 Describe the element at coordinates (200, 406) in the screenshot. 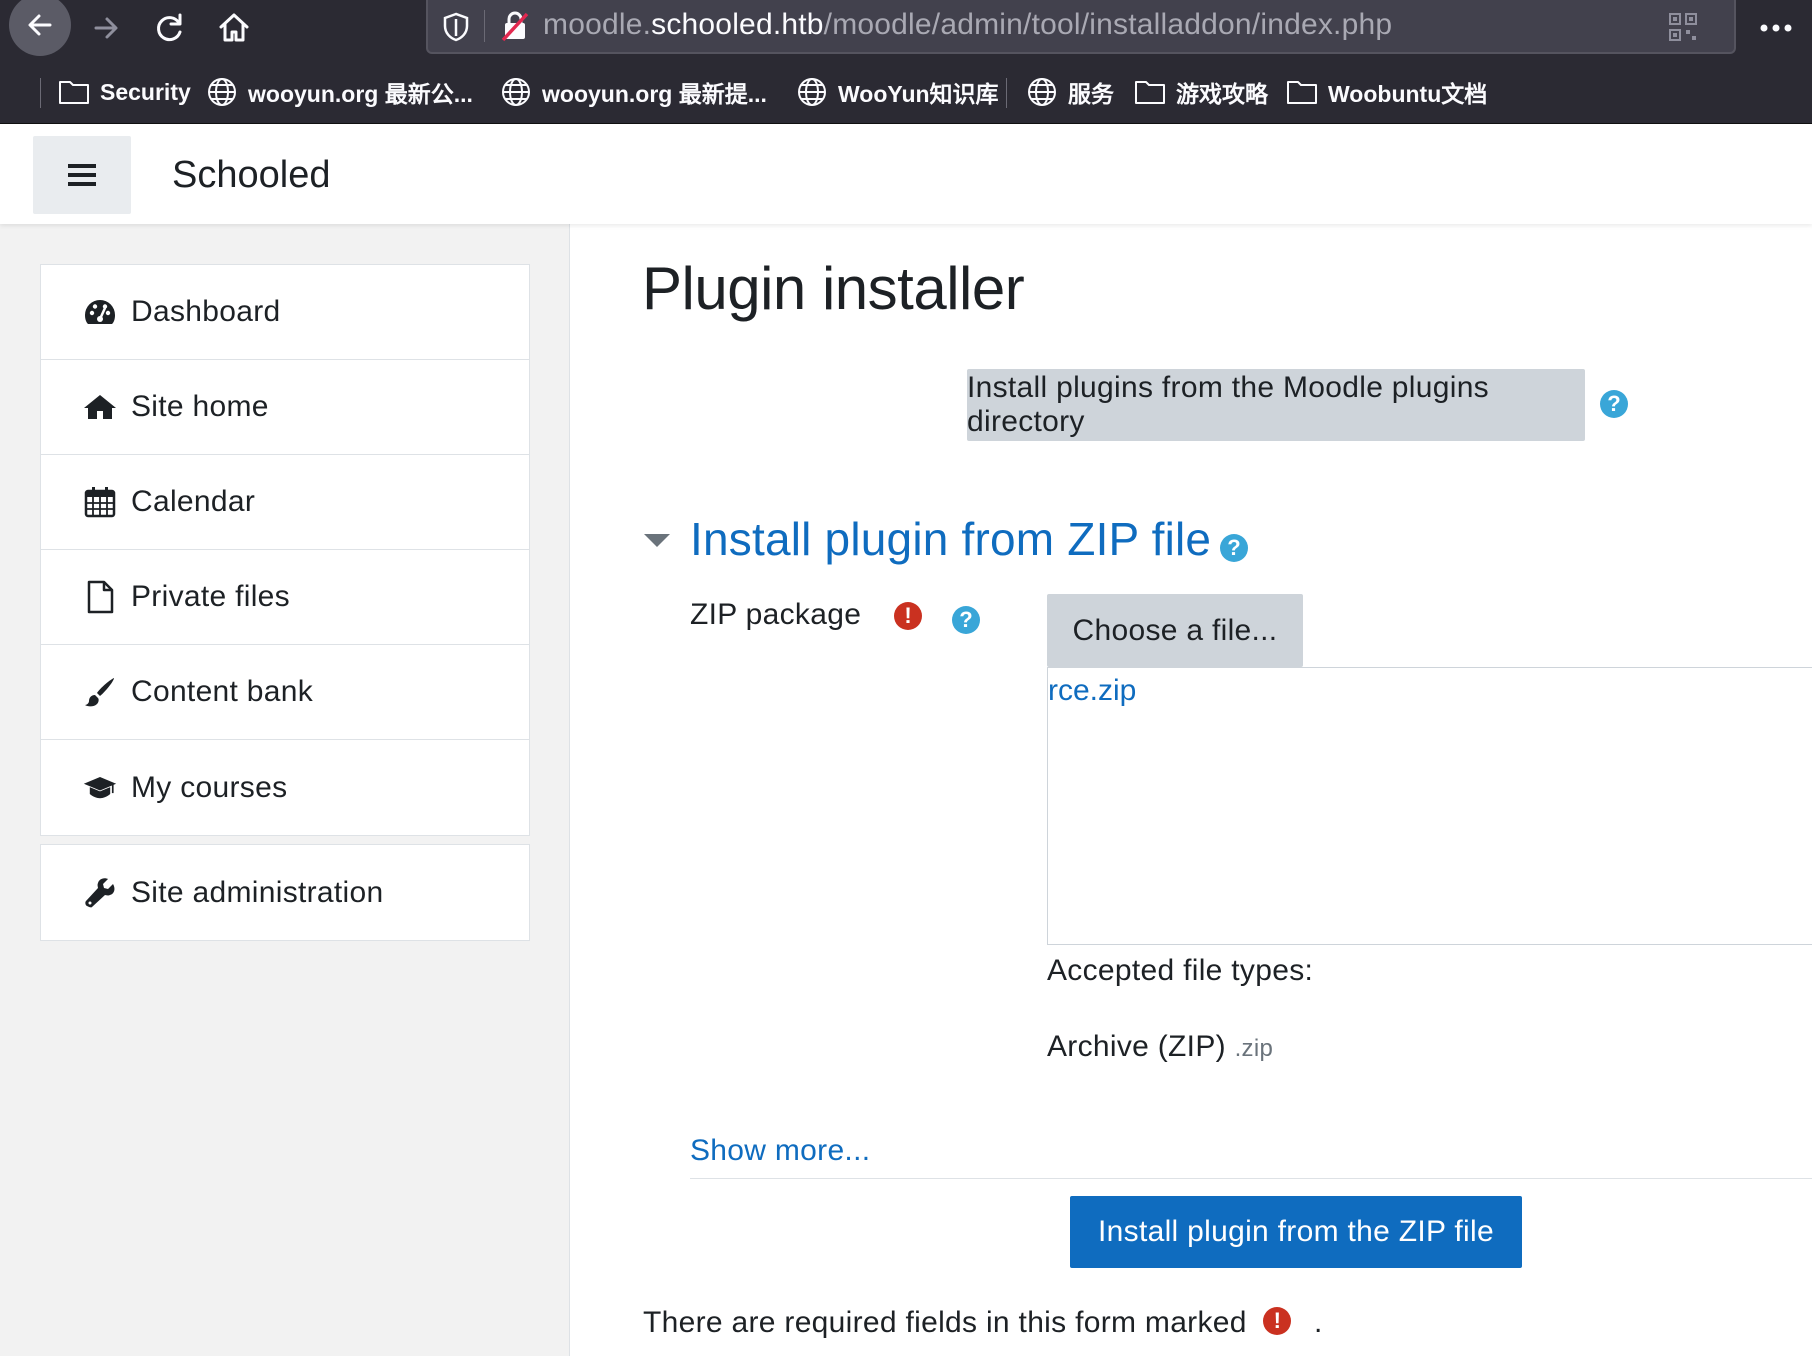

I see `sidebar-item-label: Site home` at that location.